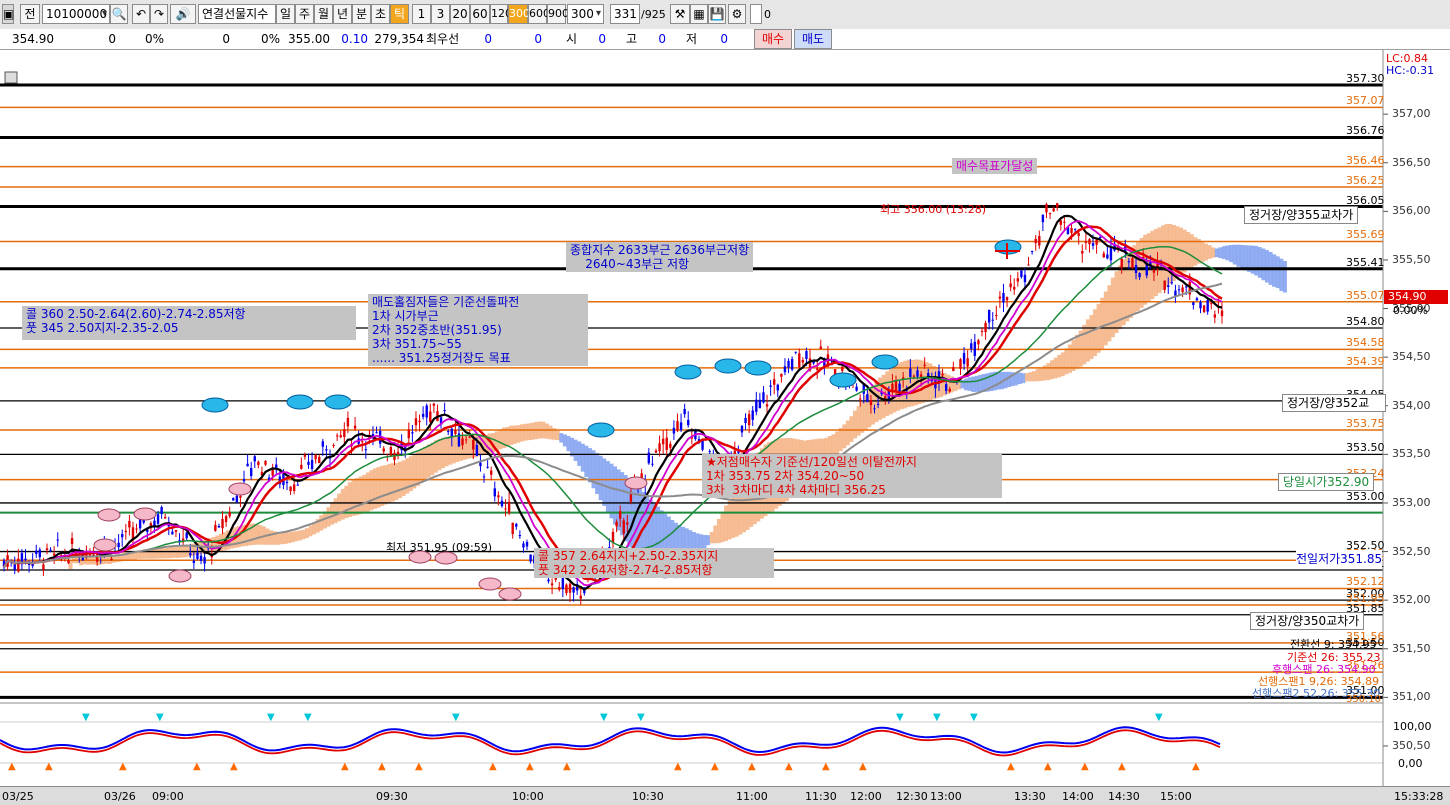 The height and width of the screenshot is (805, 1450). I want to click on tick-60-button: 60, so click(480, 14).